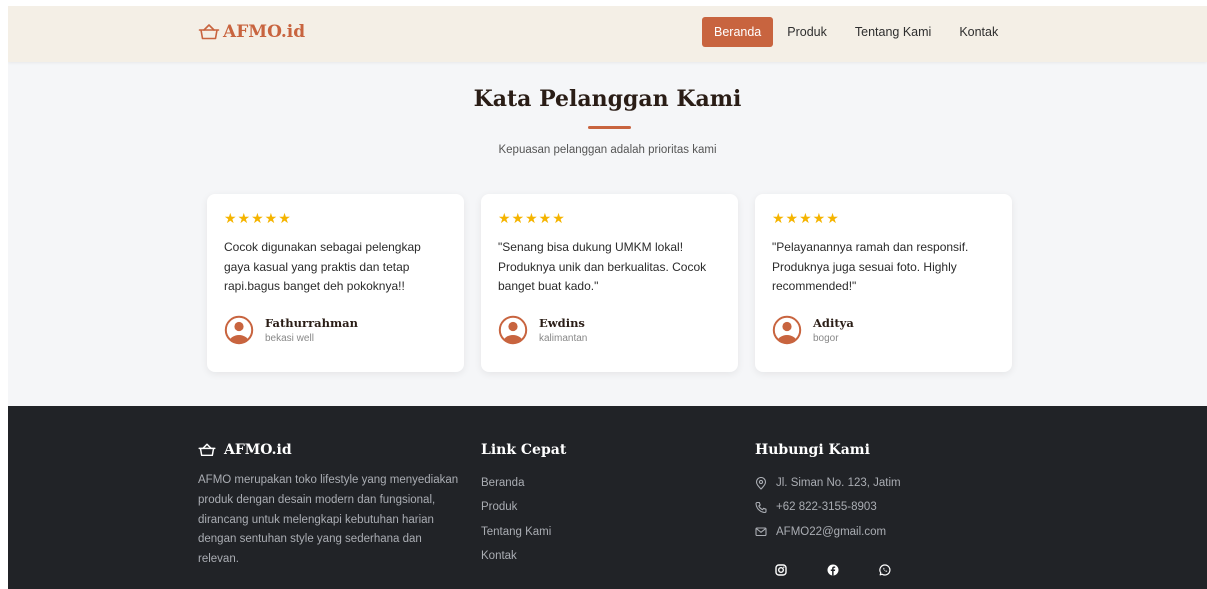 This screenshot has height=589, width=1207. I want to click on contact-address: Jl. Siman No. 123, Jatim, so click(828, 483).